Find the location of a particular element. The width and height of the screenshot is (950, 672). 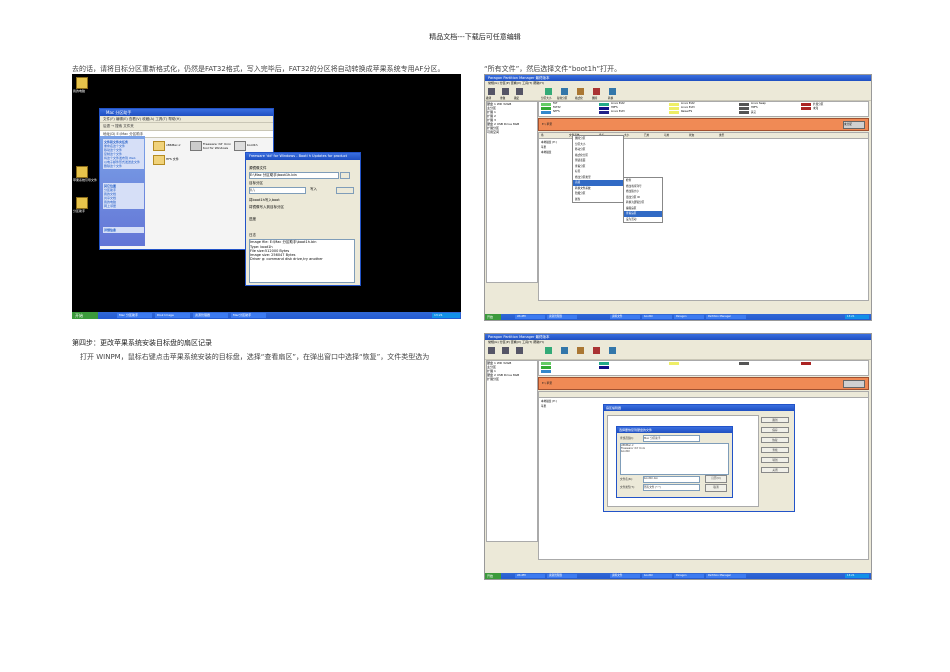

target-select: \\.\ is located at coordinates (277, 190).